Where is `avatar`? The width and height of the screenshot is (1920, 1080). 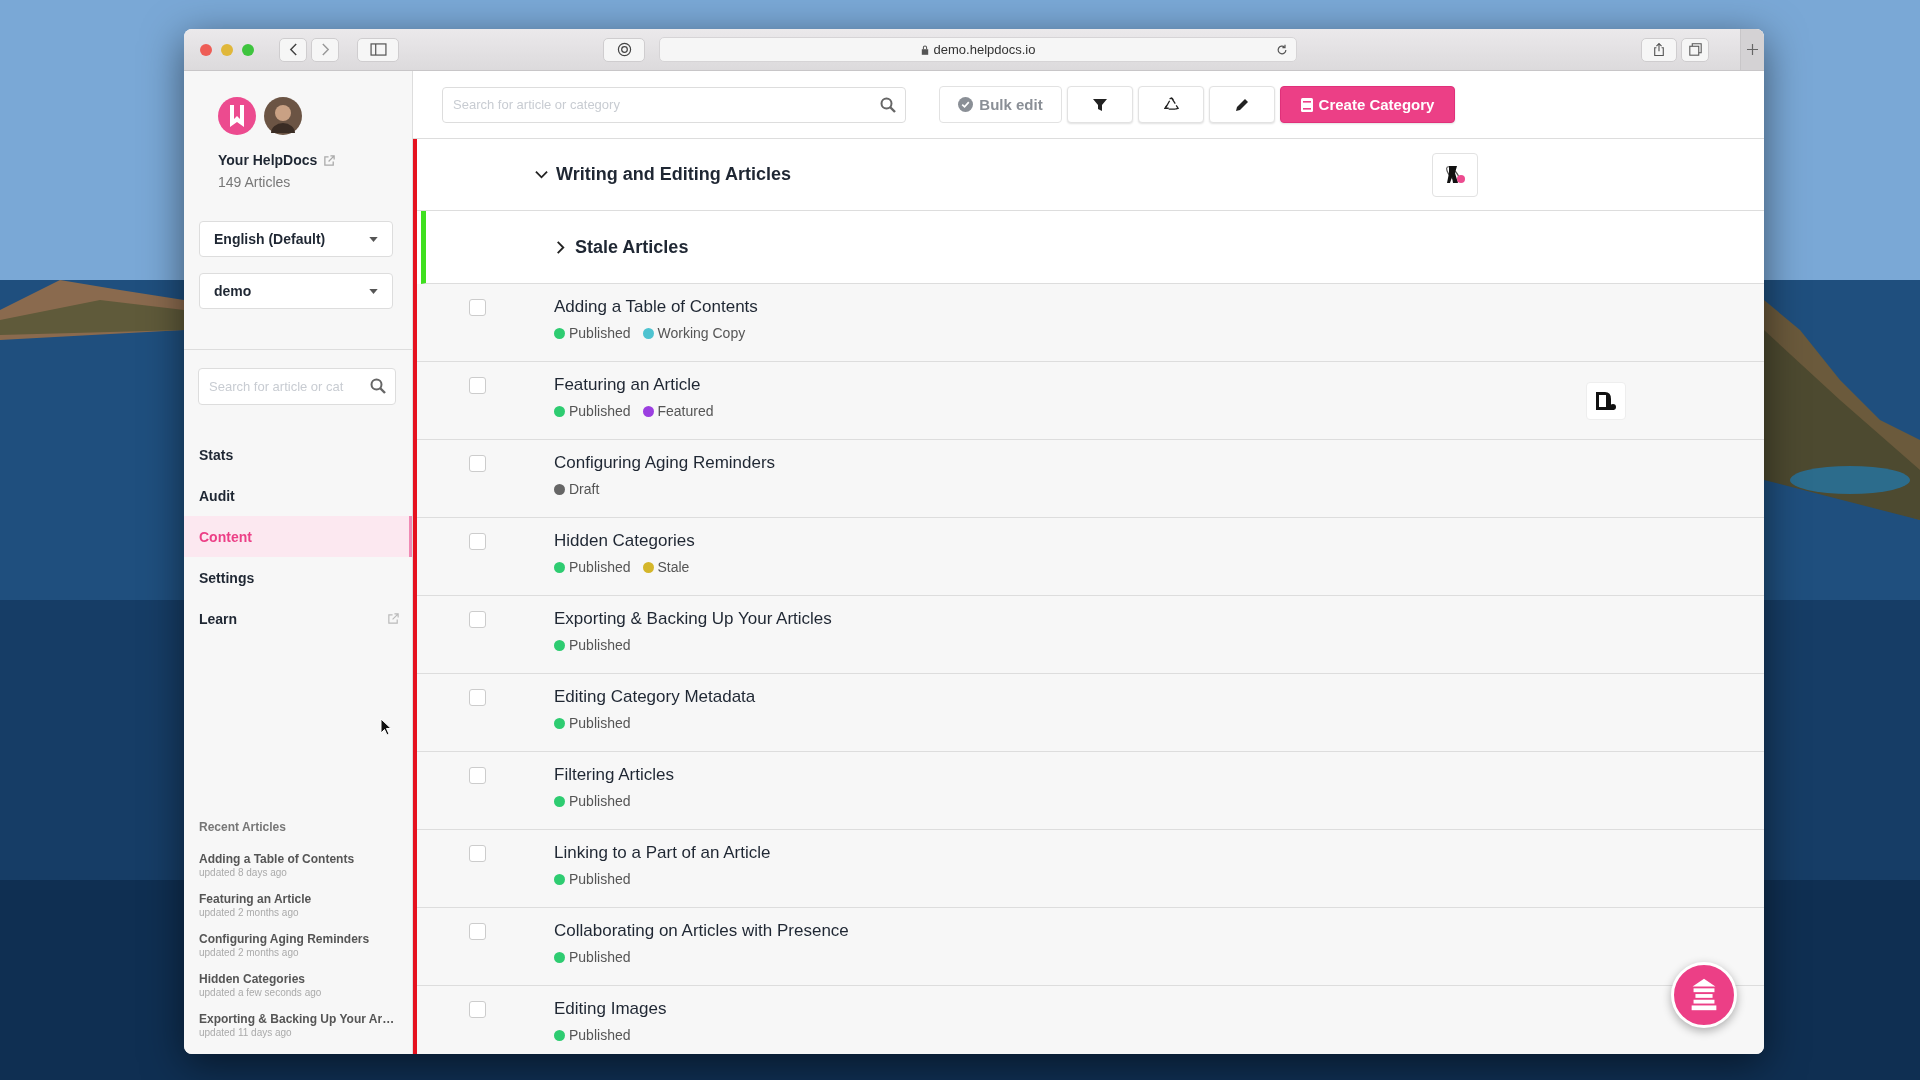 avatar is located at coordinates (283, 116).